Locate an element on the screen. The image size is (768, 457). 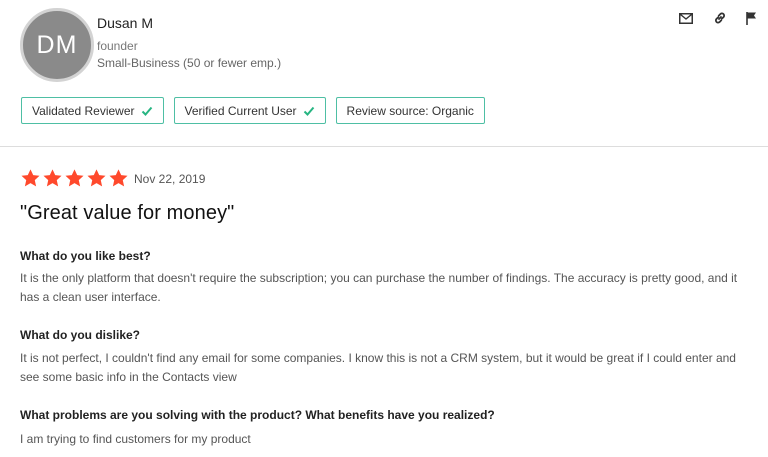
divider is located at coordinates (384, 146).